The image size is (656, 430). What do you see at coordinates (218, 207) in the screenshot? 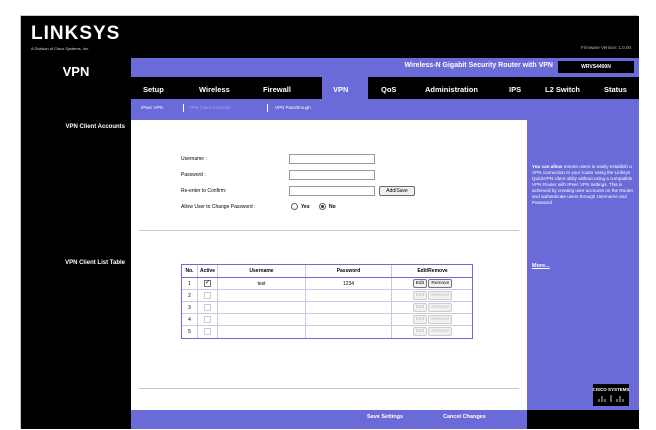
I see `allow-change-password-label: Allow User to Change Password :` at bounding box center [218, 207].